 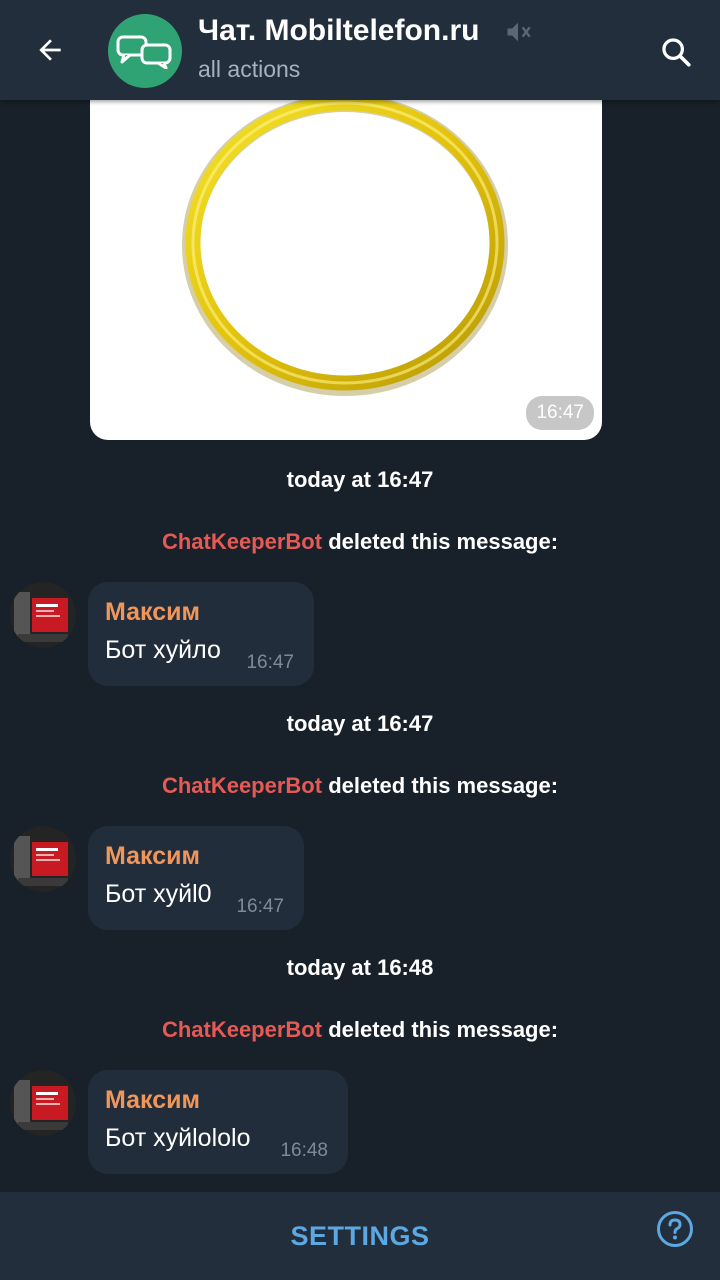 What do you see at coordinates (675, 1229) in the screenshot?
I see `help-circle-icon` at bounding box center [675, 1229].